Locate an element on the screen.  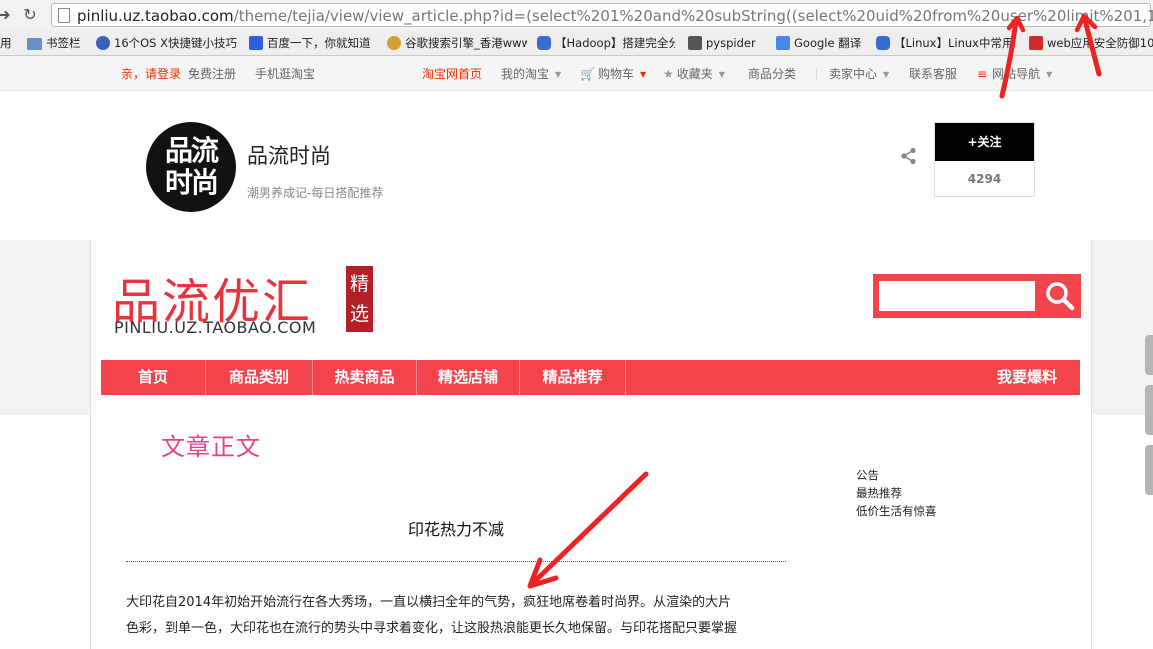
forward-arrow-icon: ➜ is located at coordinates (6, 15).